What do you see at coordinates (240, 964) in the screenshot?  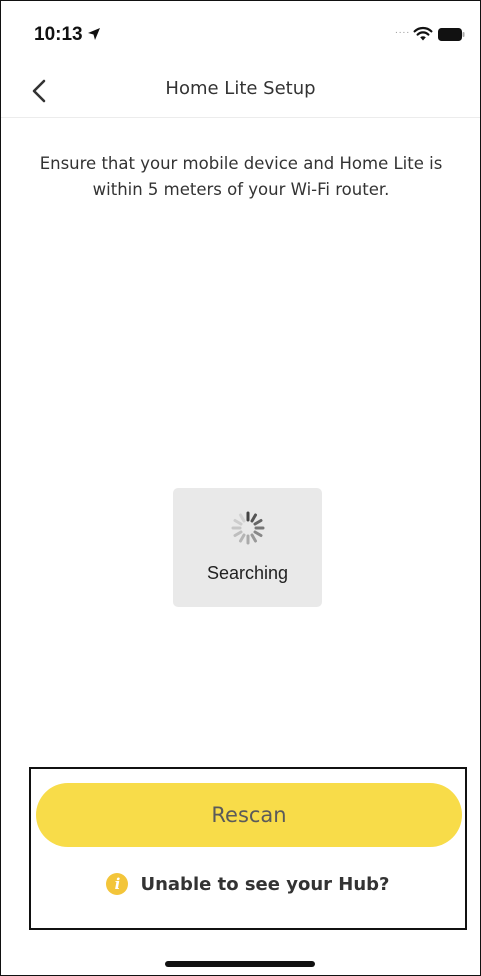 I see `home-indicator` at bounding box center [240, 964].